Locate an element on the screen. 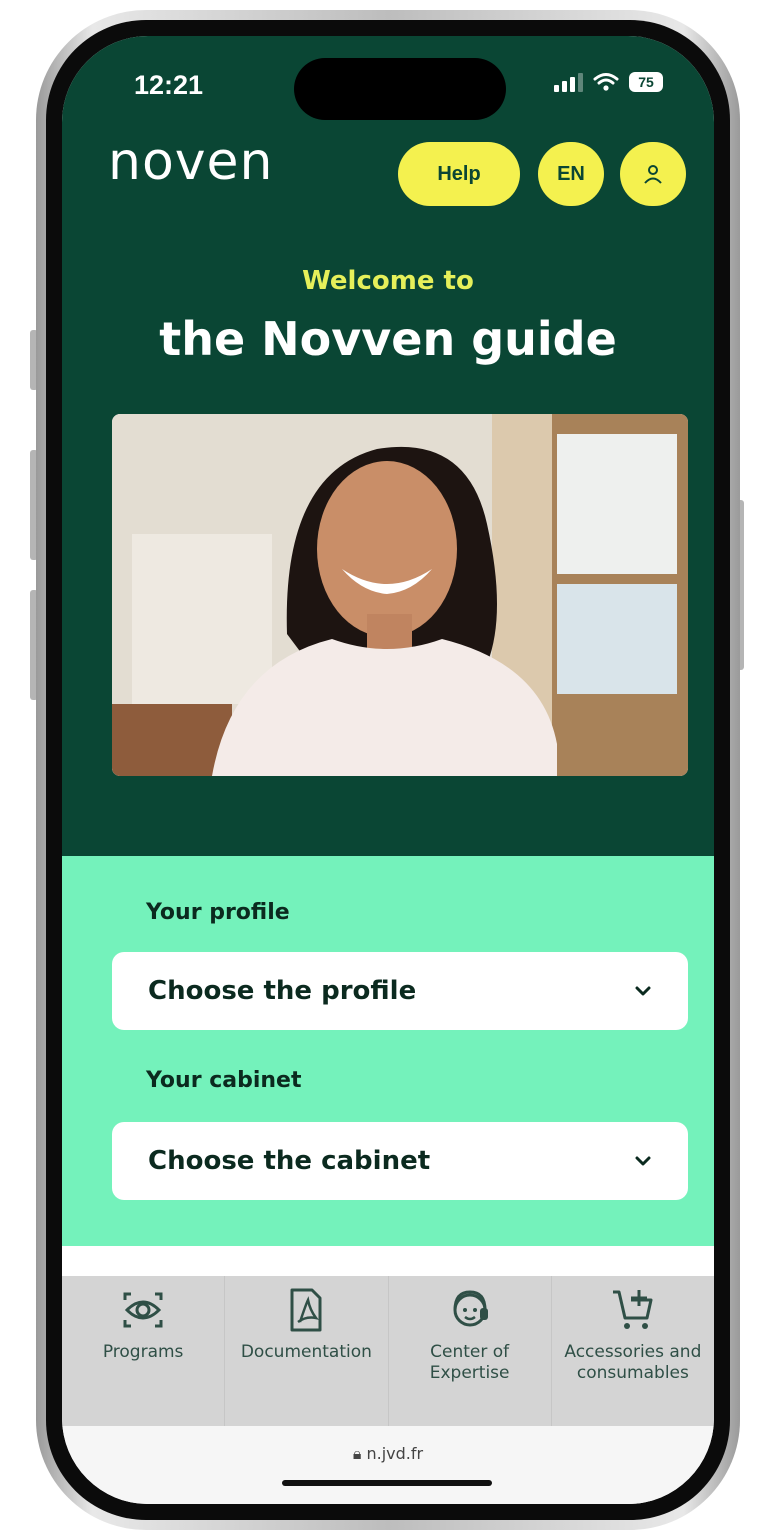 The height and width of the screenshot is (1539, 768). welcome-text: Welcome to is located at coordinates (388, 281).